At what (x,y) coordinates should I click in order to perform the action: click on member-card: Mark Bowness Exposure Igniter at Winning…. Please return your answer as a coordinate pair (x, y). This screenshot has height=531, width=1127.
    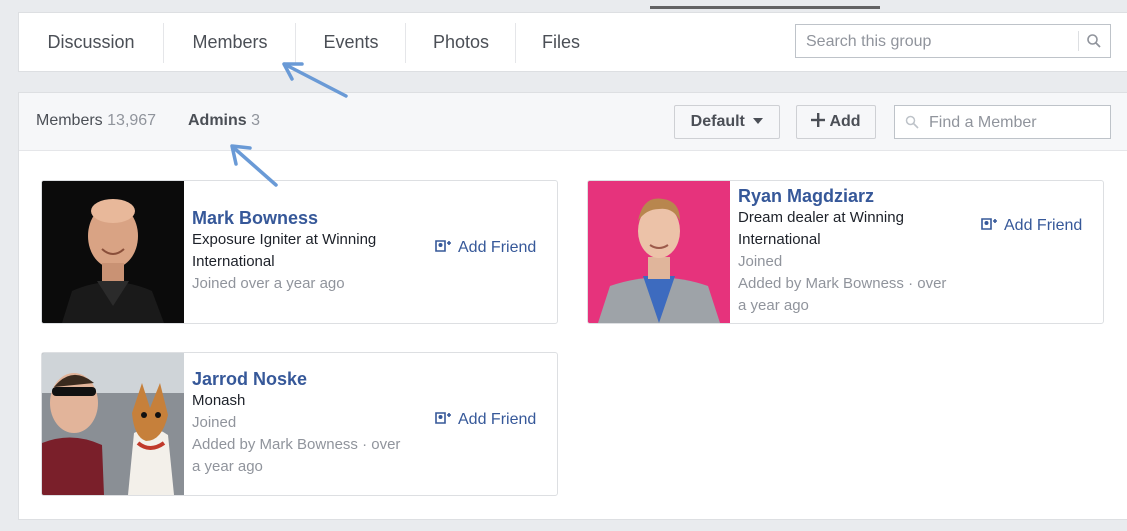
    Looking at the image, I should click on (299, 252).